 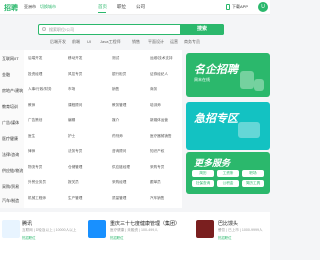 What do you see at coordinates (75, 167) in the screenshot?
I see `category-link: 仓储管理` at bounding box center [75, 167].